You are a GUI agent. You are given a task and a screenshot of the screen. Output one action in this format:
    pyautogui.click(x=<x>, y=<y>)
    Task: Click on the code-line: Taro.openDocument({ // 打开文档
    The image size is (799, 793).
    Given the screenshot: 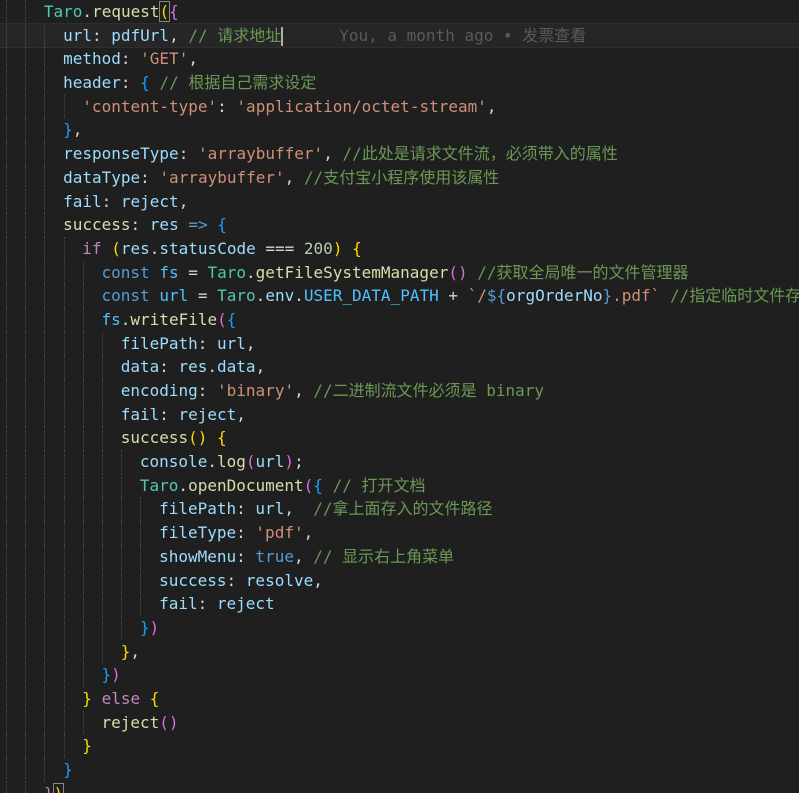 What is the action you would take?
    pyautogui.click(x=399, y=485)
    